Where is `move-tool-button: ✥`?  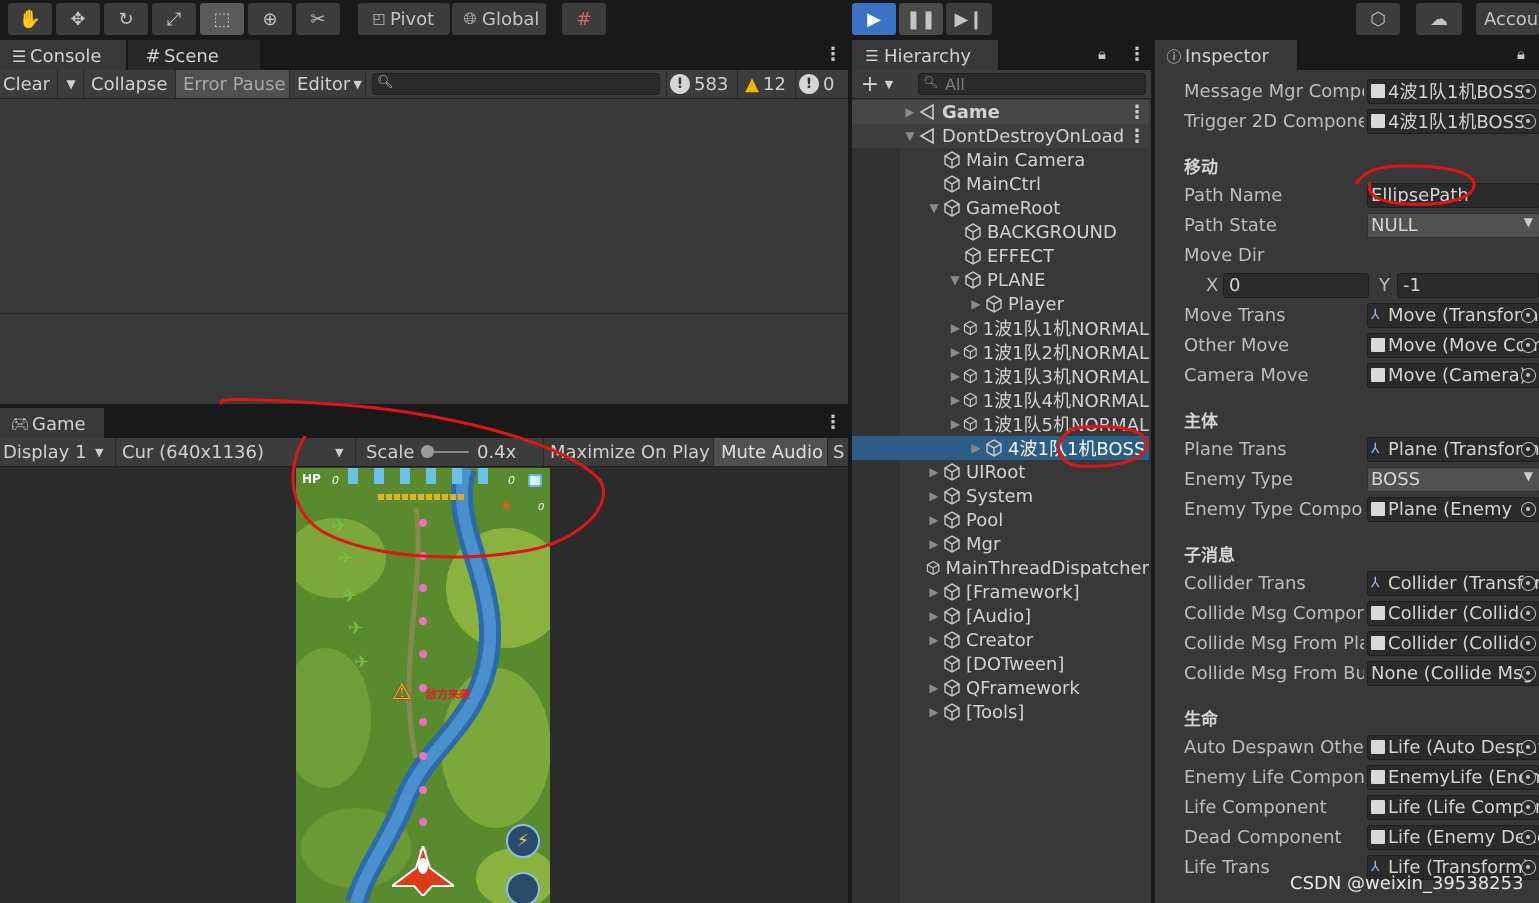
move-tool-button: ✥ is located at coordinates (78, 19).